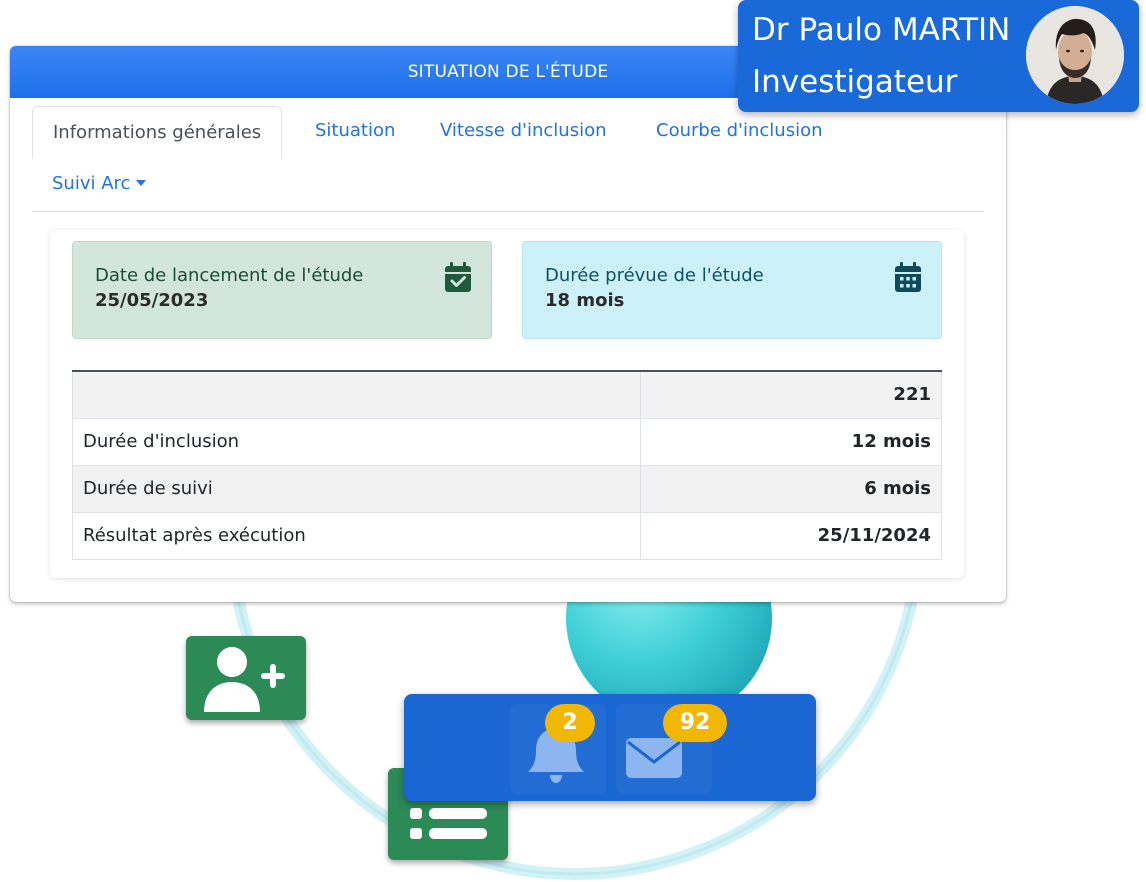  Describe the element at coordinates (523, 130) in the screenshot. I see `tab-vitesse-inclusion: Vitesse d'inclusion` at that location.